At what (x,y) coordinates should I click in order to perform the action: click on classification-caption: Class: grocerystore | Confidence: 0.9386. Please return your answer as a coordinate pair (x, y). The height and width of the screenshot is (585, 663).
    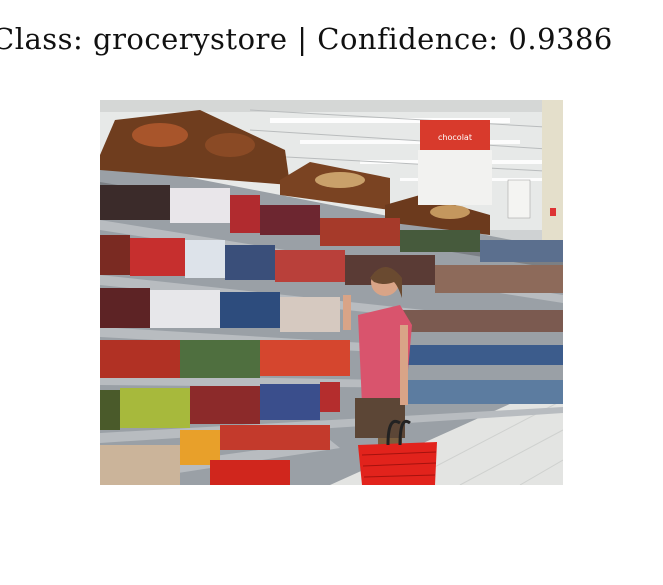
    Looking at the image, I should click on (331, 42).